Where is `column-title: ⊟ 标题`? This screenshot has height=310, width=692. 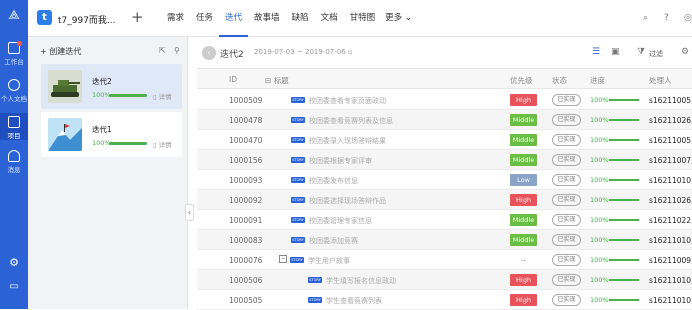
column-title: ⊟ 标题 is located at coordinates (277, 80).